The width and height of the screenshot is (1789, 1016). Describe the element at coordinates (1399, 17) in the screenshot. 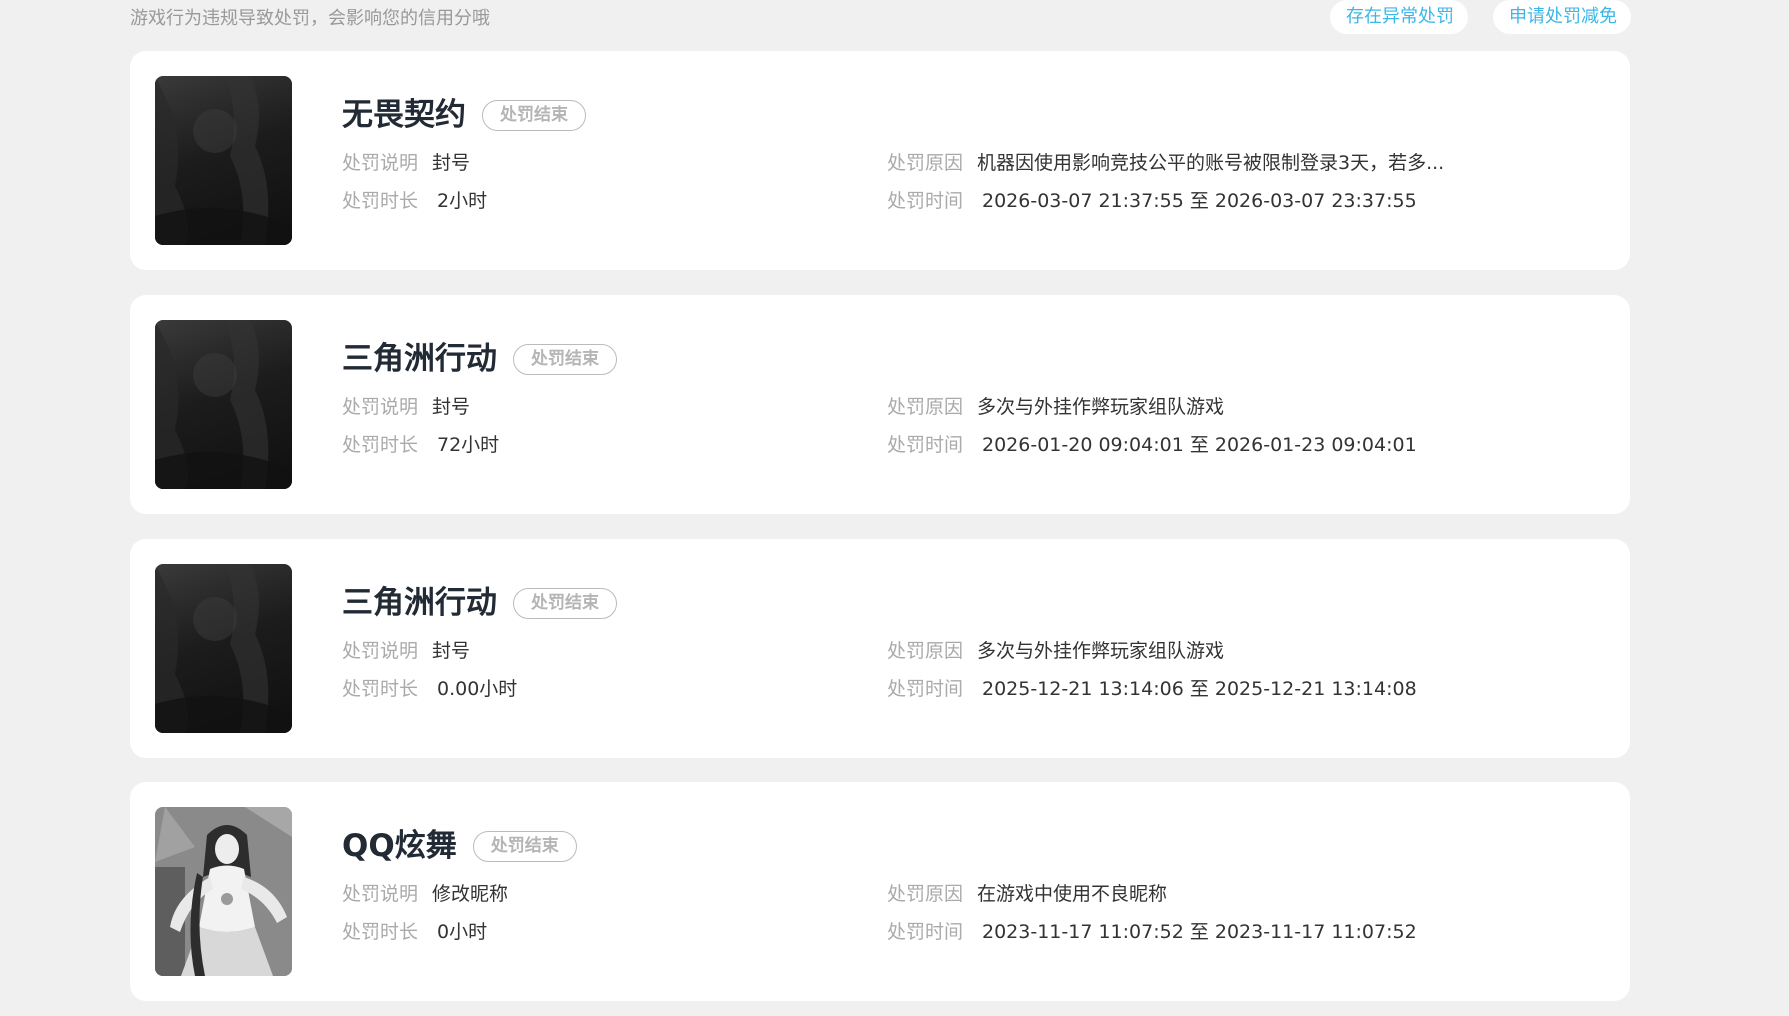

I see `abnormal-penalty-button: 存在异常处罚` at that location.